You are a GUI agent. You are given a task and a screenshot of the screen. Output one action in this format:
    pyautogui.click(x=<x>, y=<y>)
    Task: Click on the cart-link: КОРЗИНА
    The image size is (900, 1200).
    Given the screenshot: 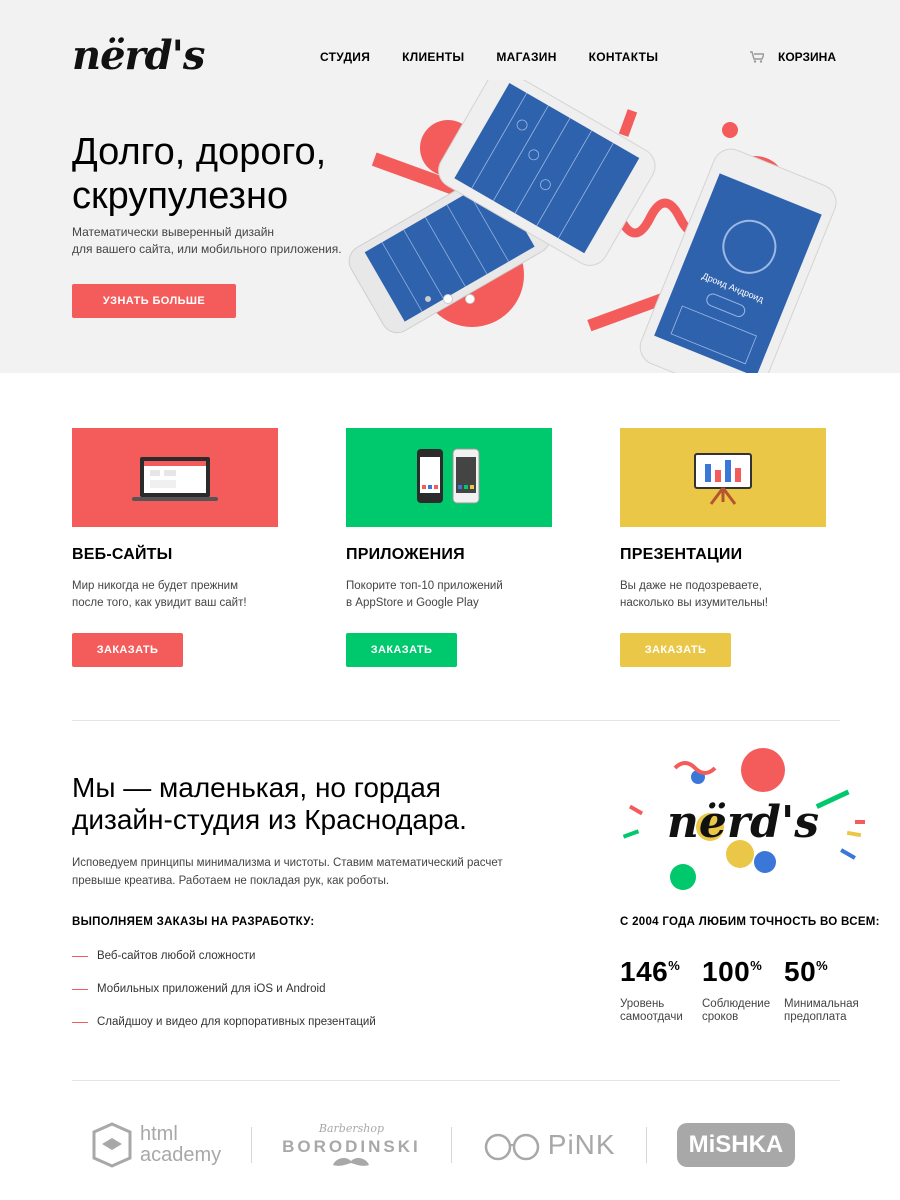 What is the action you would take?
    pyautogui.click(x=793, y=57)
    